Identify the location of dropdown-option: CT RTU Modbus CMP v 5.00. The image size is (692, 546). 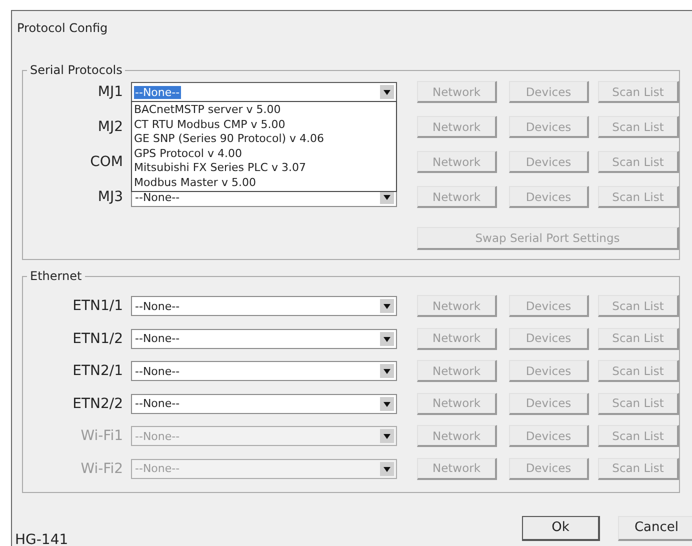
(264, 125).